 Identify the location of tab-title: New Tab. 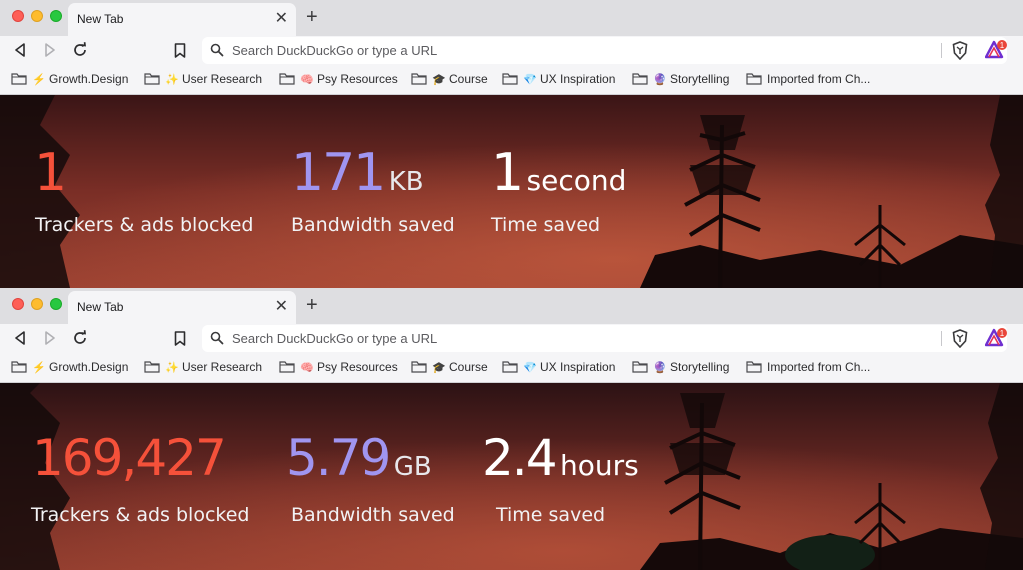
(100, 307).